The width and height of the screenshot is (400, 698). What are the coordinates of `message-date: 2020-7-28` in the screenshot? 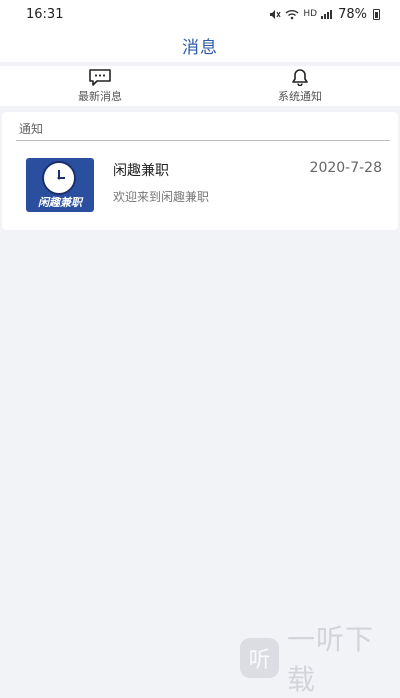 It's located at (345, 168).